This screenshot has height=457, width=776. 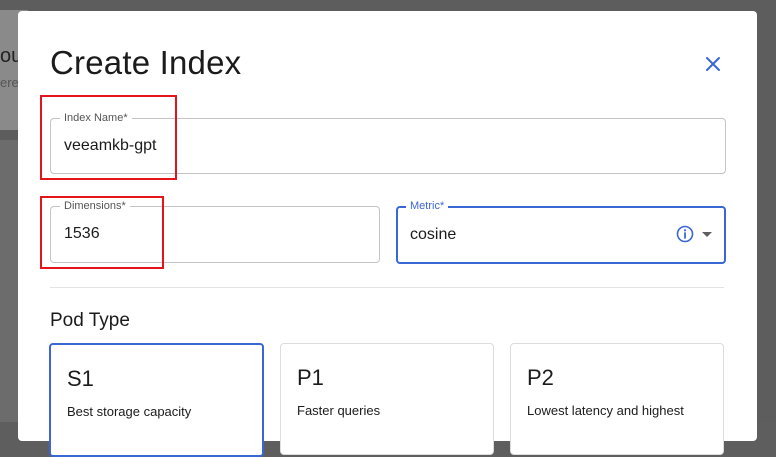 What do you see at coordinates (146, 62) in the screenshot?
I see `modal-title: Create Index` at bounding box center [146, 62].